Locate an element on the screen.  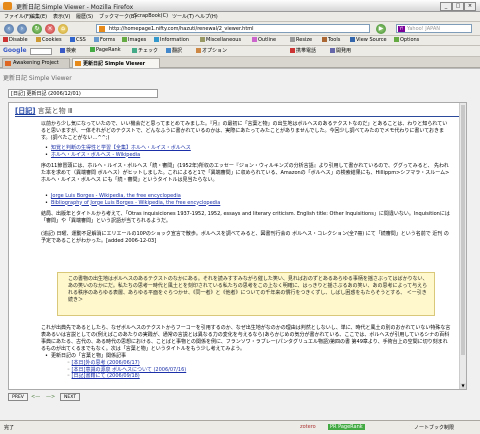
related-header: 更新日記の「言葉と物」関係記事 is located at coordinates (88, 356).